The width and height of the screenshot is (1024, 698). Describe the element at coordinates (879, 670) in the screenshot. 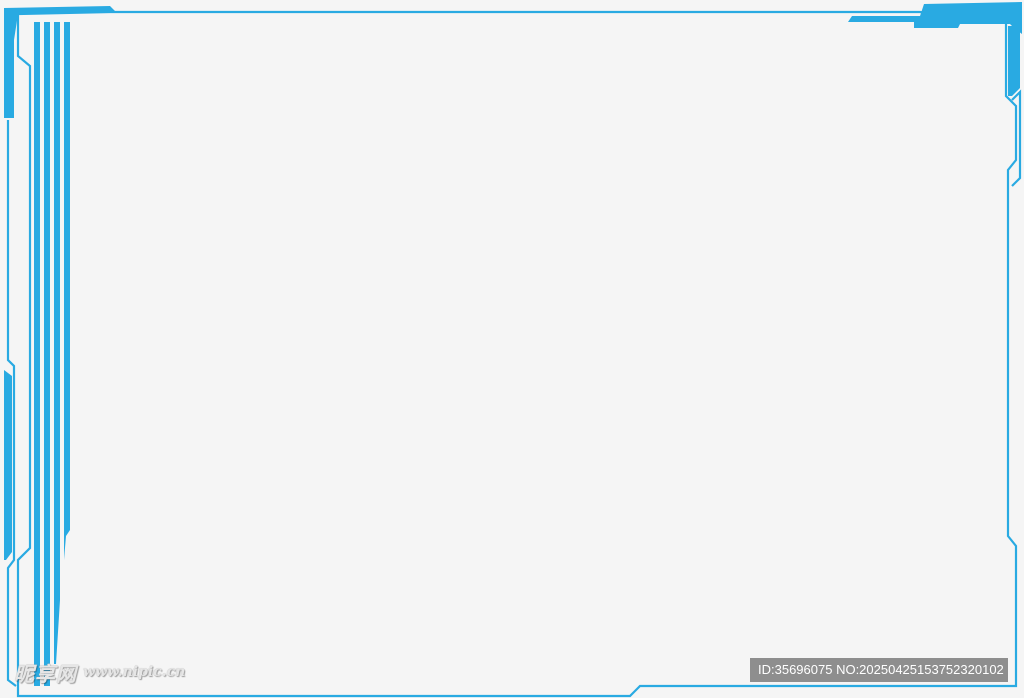

I see `id-bar: ID:35696075 NO:20250425153752320102` at that location.